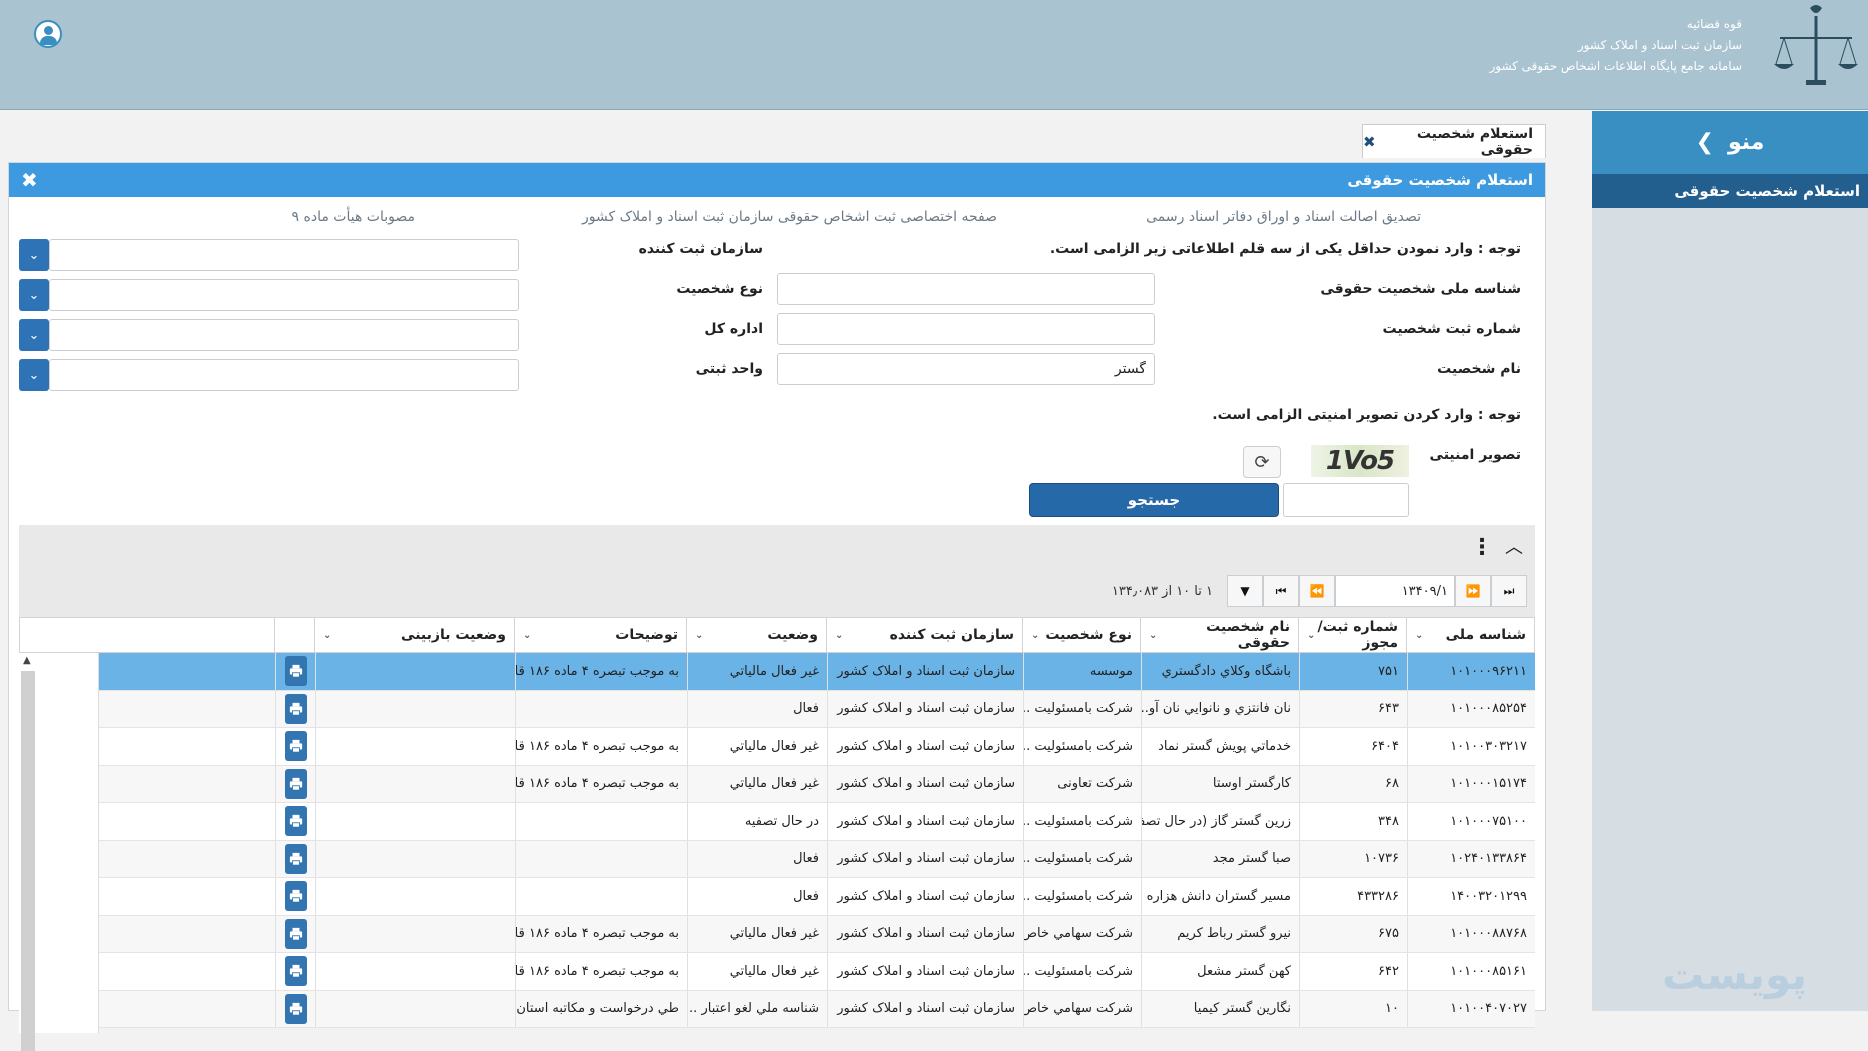 The height and width of the screenshot is (1051, 1868). What do you see at coordinates (284, 255) in the screenshot?
I see `registering-org-box` at bounding box center [284, 255].